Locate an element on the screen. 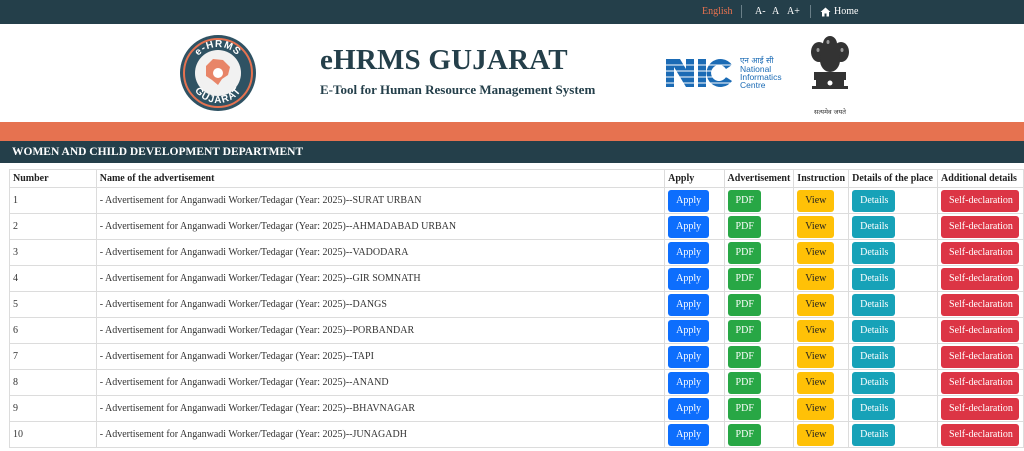 This screenshot has height=451, width=1024. row-number: 7 is located at coordinates (53, 356).